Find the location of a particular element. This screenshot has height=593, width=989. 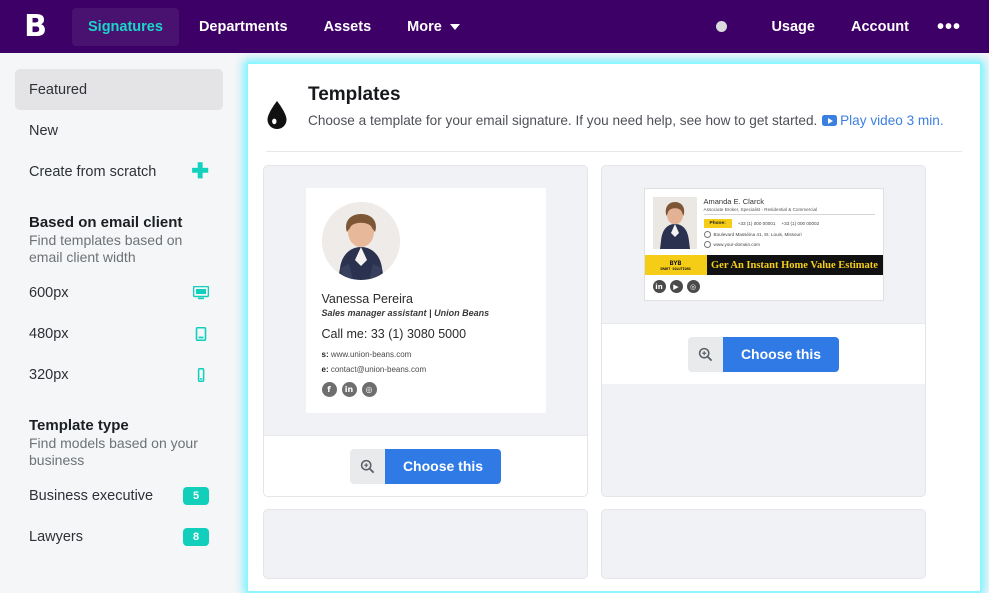

sidebar-item-lawyers: Lawyers 8 is located at coordinates (119, 536).